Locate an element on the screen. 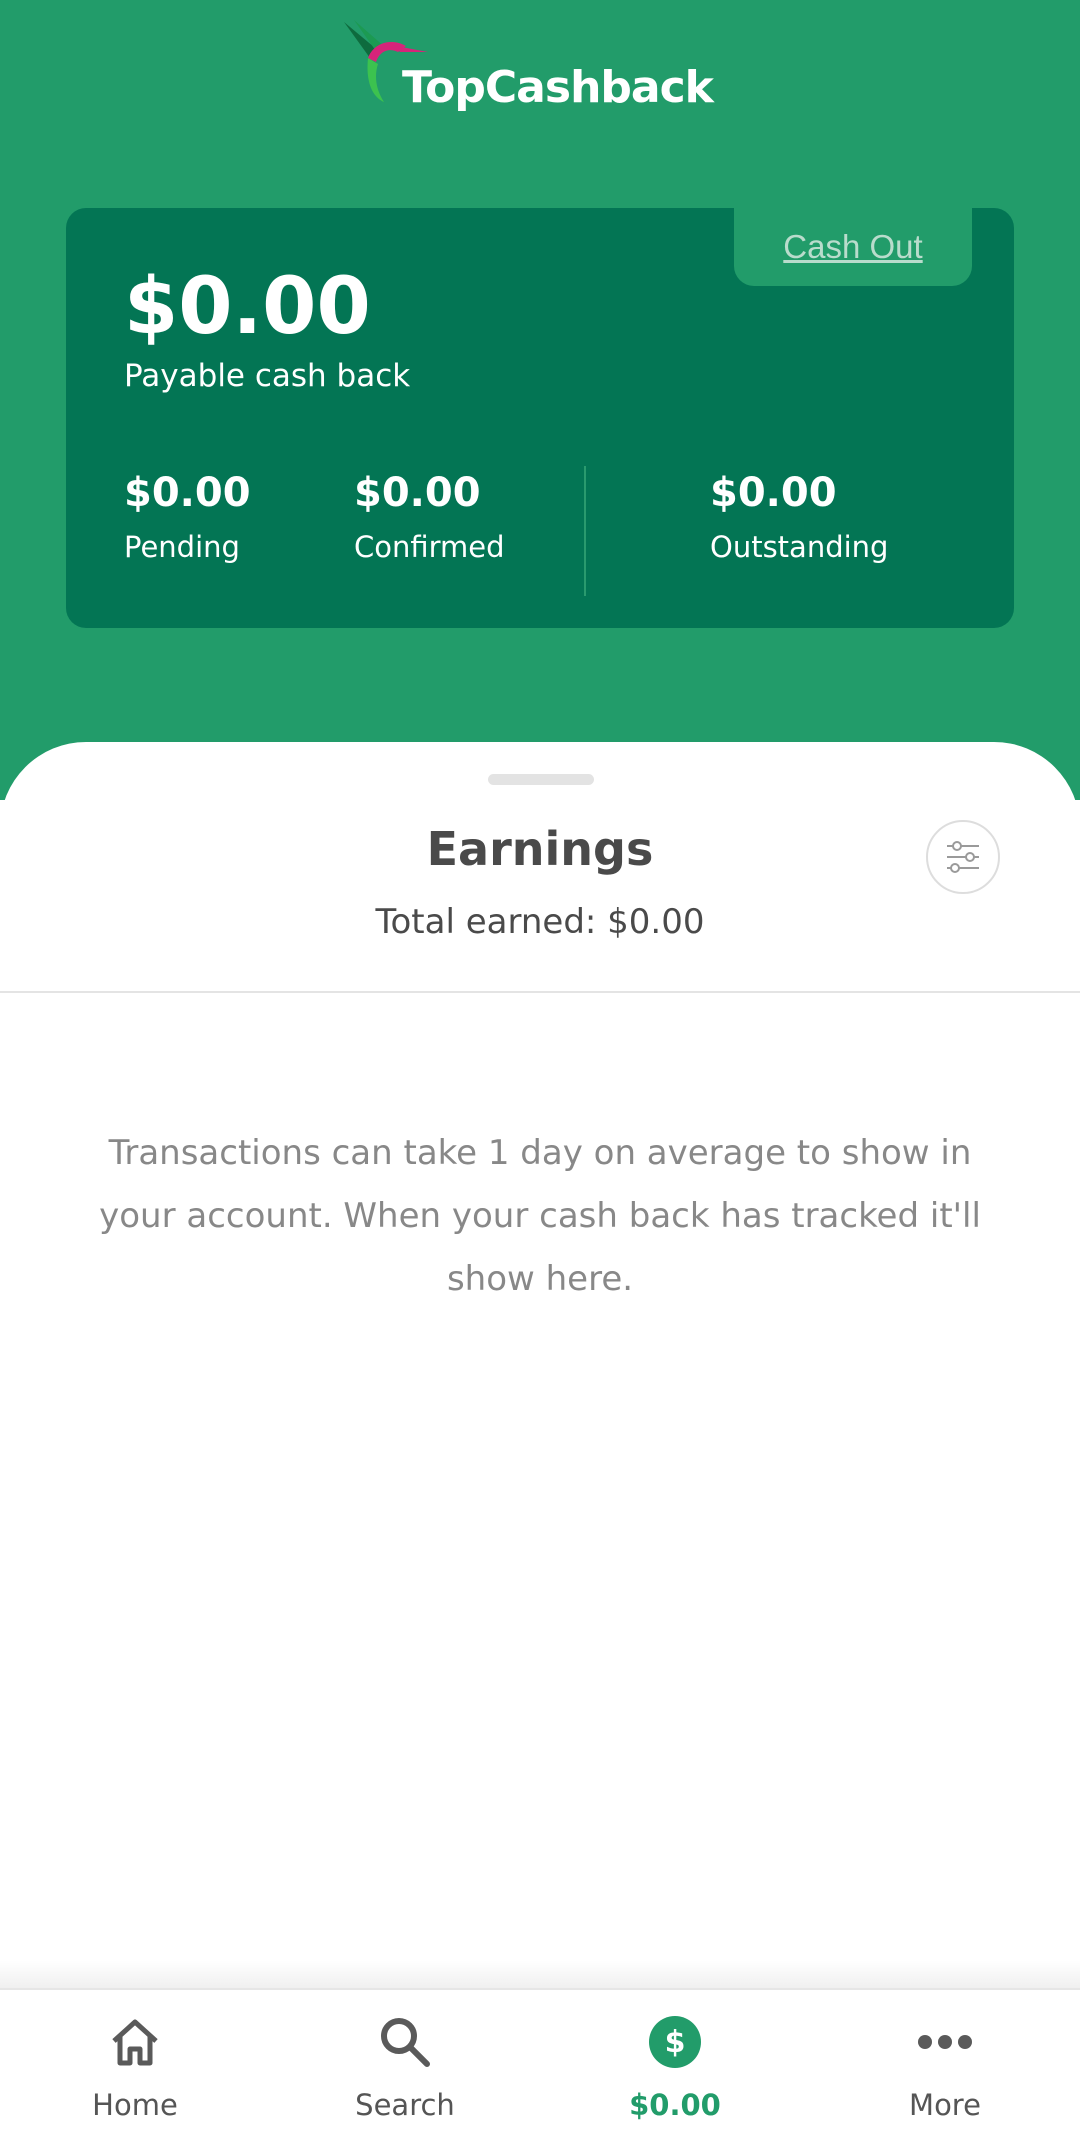 Image resolution: width=1080 pixels, height=2132 pixels. nav-shadow is located at coordinates (540, 1974).